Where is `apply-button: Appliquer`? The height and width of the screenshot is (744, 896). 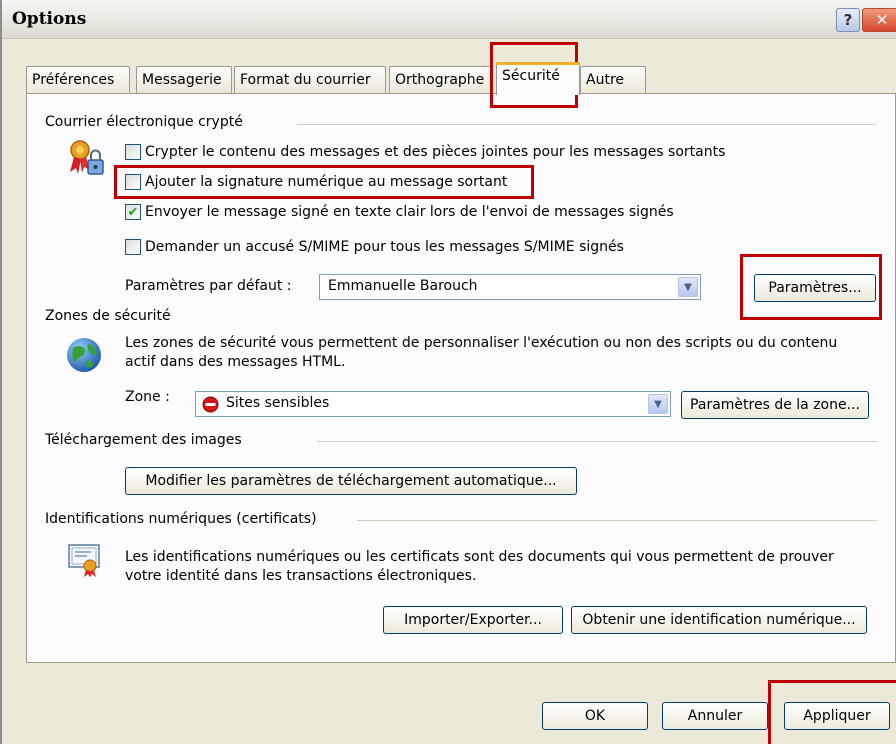
apply-button: Appliquer is located at coordinates (837, 716).